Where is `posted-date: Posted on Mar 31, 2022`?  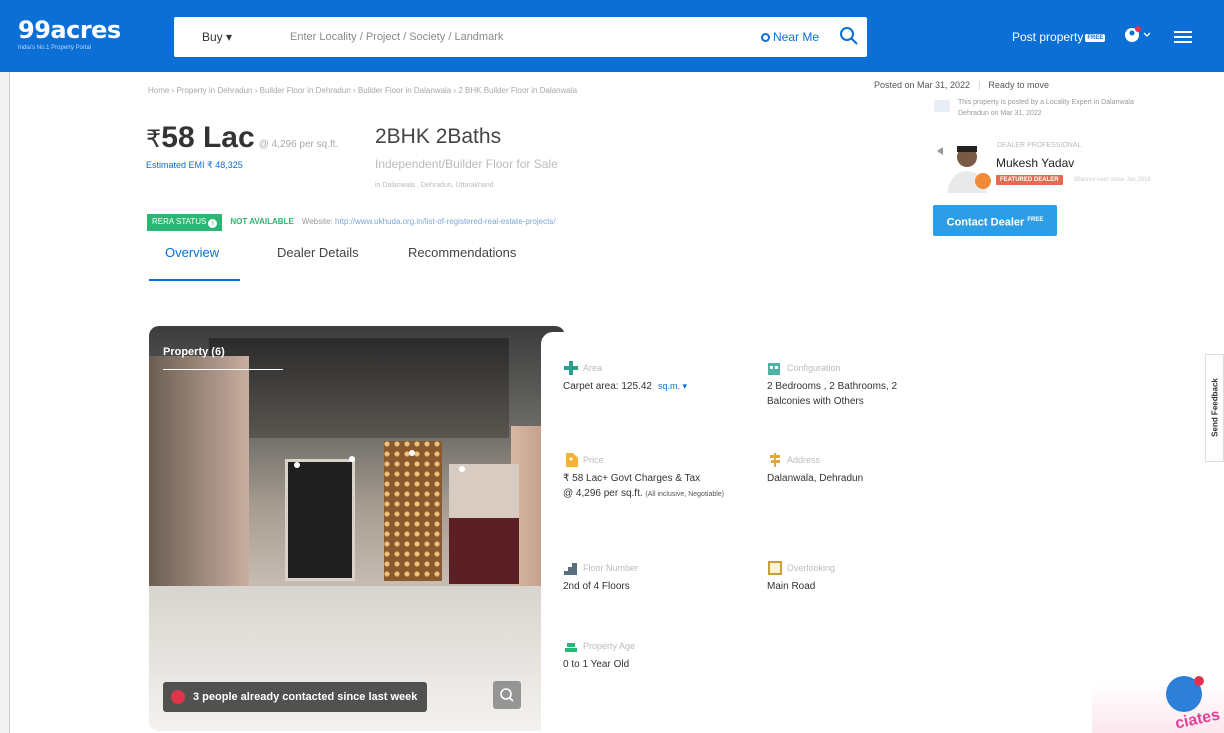
posted-date: Posted on Mar 31, 2022 is located at coordinates (922, 85).